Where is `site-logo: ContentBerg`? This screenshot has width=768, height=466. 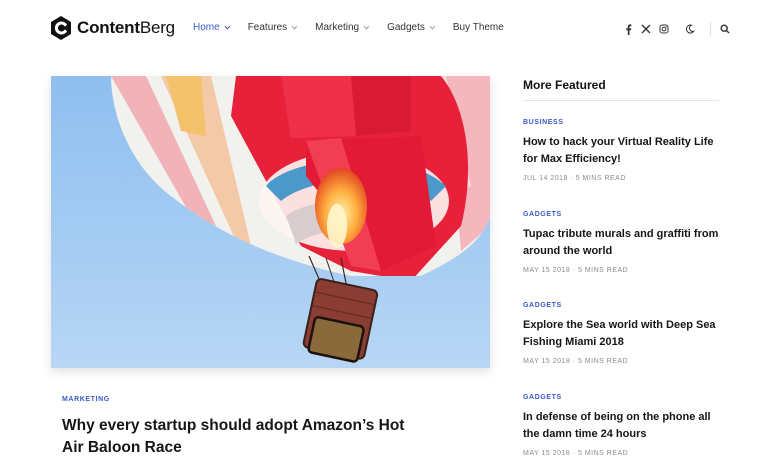 site-logo: ContentBerg is located at coordinates (112, 28).